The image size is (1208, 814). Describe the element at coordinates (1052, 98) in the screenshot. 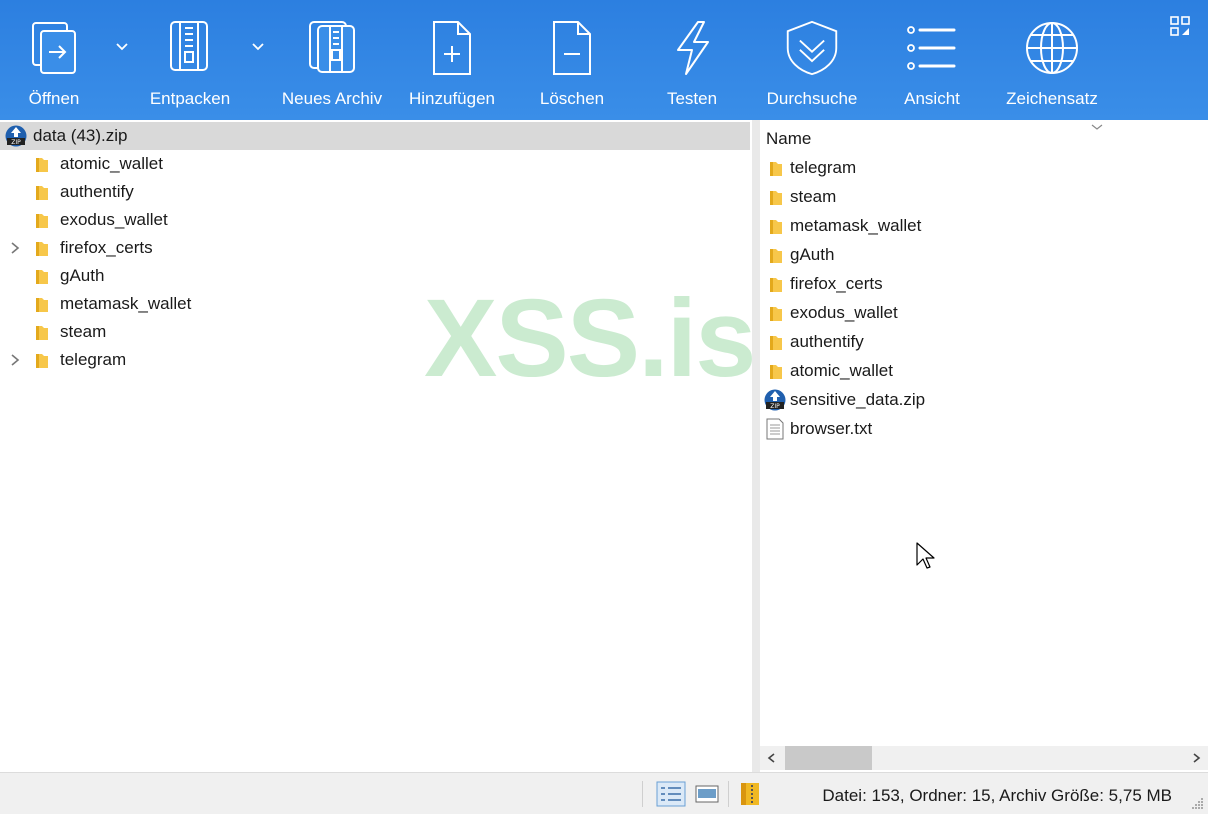

I see `charset-label: Zeichensatz` at that location.